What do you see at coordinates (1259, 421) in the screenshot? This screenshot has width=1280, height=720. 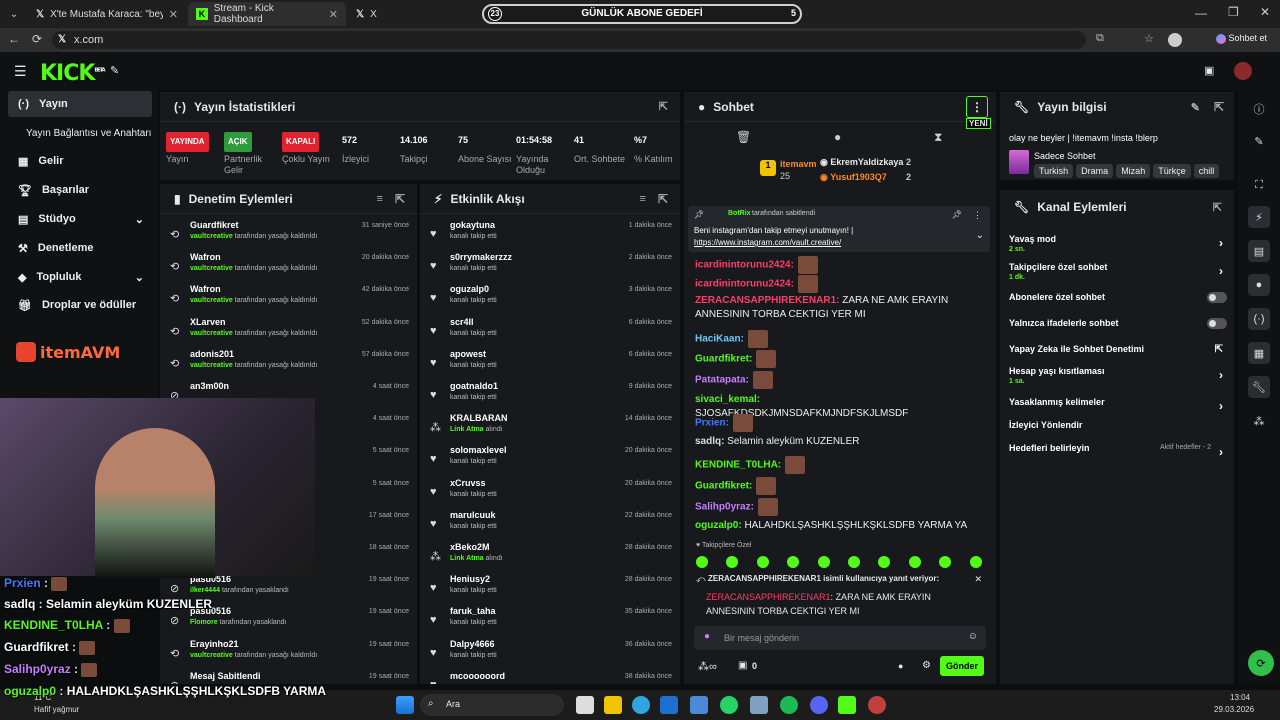 I see `drops-icon: ⁂` at bounding box center [1259, 421].